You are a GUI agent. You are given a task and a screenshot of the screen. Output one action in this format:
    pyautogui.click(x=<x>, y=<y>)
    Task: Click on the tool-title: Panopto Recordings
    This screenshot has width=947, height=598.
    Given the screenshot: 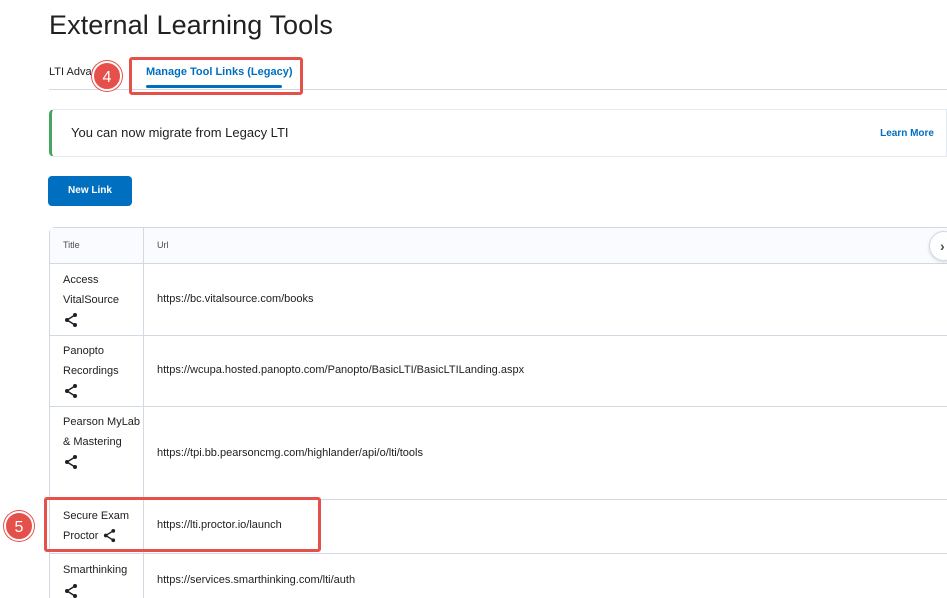 What is the action you would take?
    pyautogui.click(x=102, y=361)
    